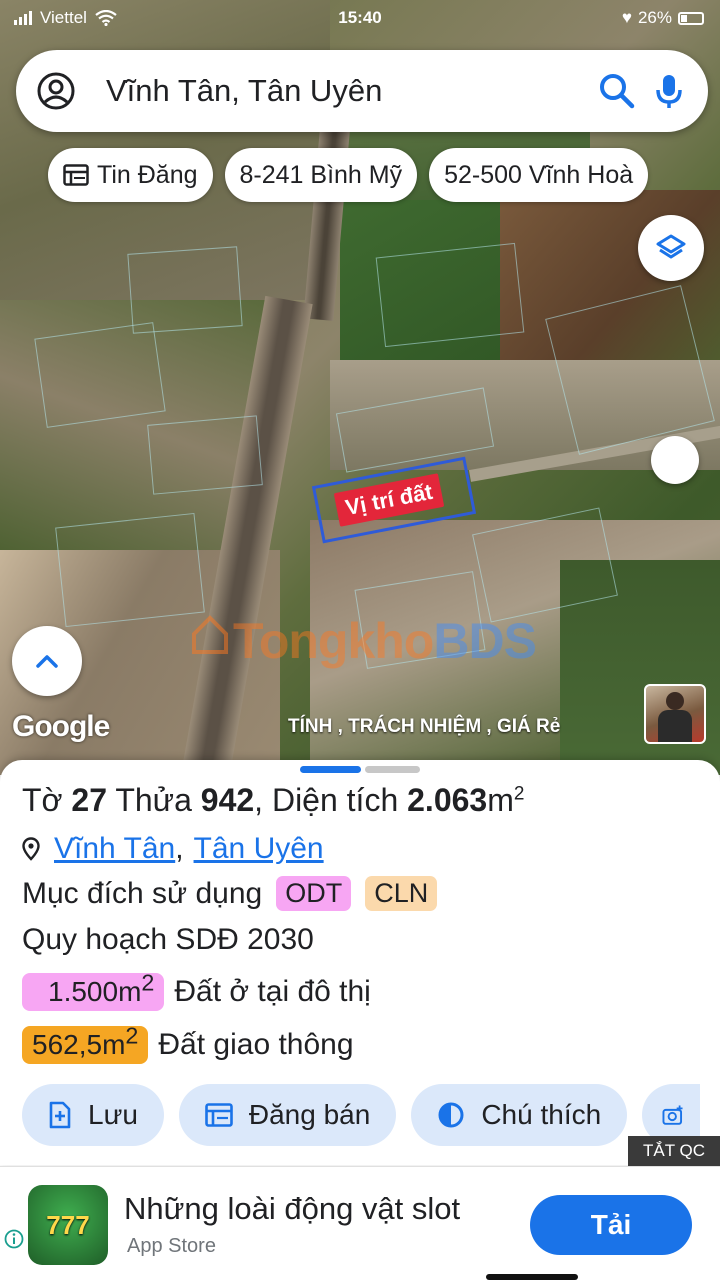 The height and width of the screenshot is (1280, 720). I want to click on close-ad-button: TẮT QC, so click(674, 1151).